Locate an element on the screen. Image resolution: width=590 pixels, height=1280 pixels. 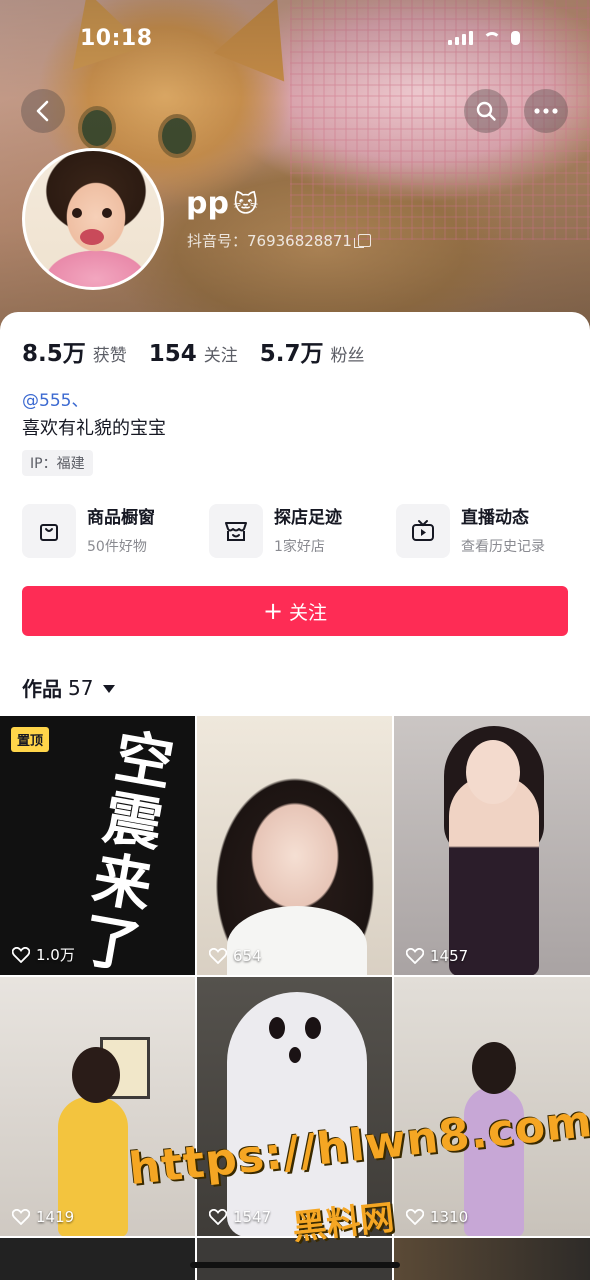
video-likes: 654 is located at coordinates (235, 956).